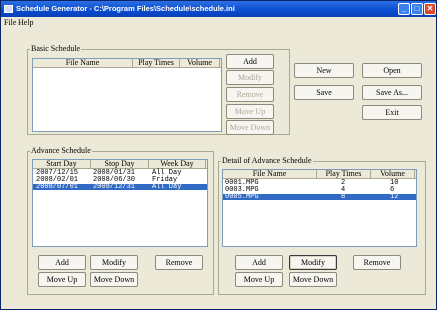 The image size is (437, 310). Describe the element at coordinates (218, 22) in the screenshot. I see `menu-bar: File Help` at that location.